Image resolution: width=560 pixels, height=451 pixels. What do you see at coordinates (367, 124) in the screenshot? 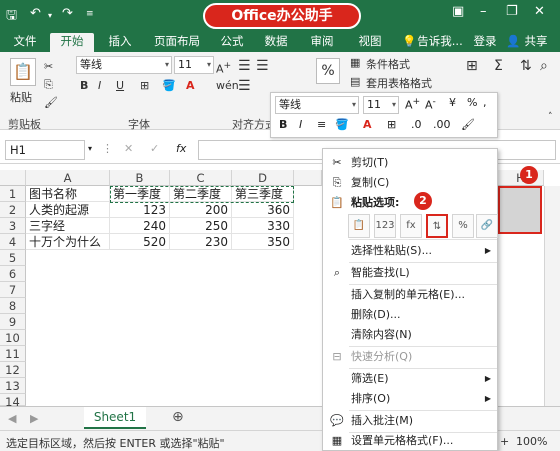
I see `mini-font-color-icon: A` at bounding box center [367, 124].